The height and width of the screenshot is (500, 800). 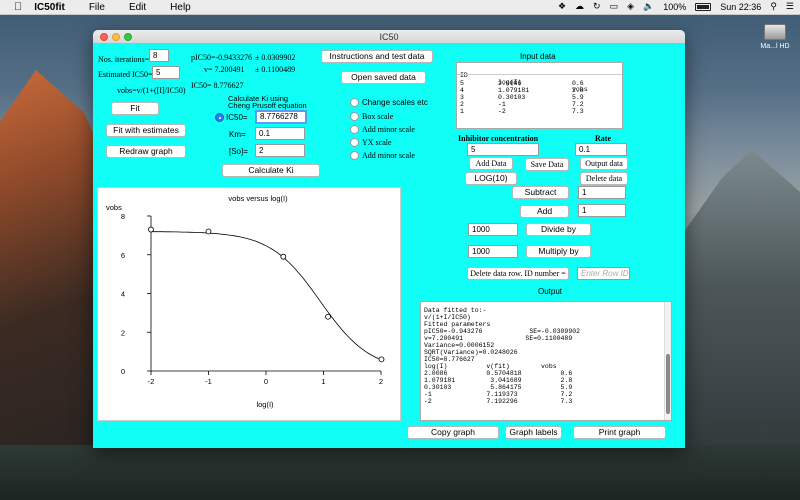 I want to click on delete-row-button: Delete data row. ID number =, so click(x=518, y=273).